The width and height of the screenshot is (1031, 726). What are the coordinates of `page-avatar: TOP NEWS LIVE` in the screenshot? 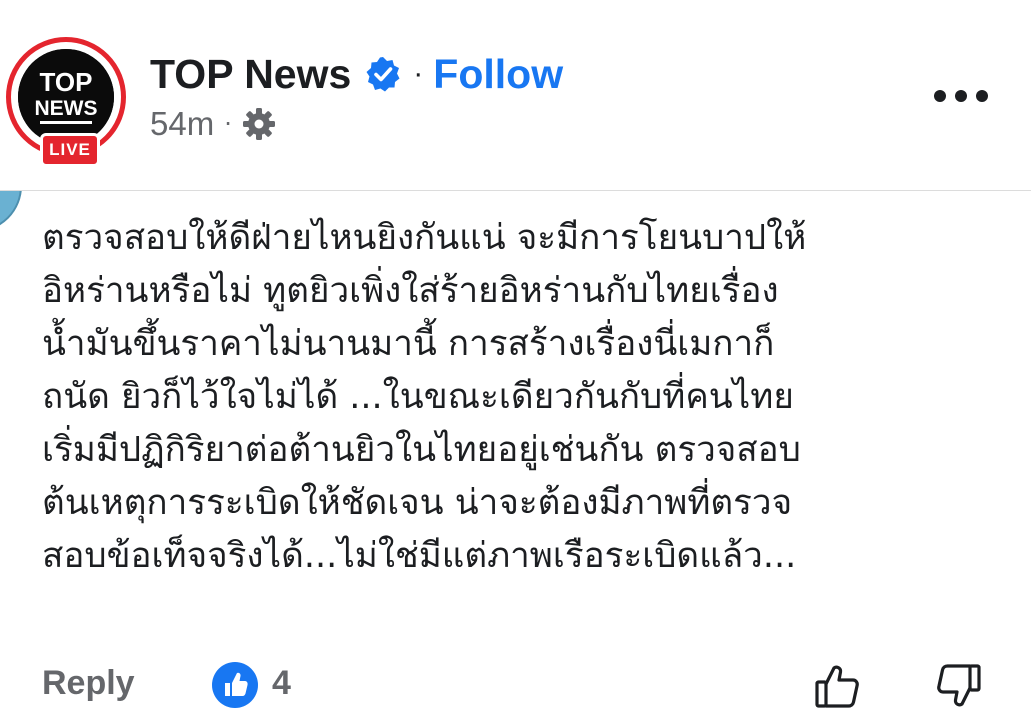 It's located at (66, 102).